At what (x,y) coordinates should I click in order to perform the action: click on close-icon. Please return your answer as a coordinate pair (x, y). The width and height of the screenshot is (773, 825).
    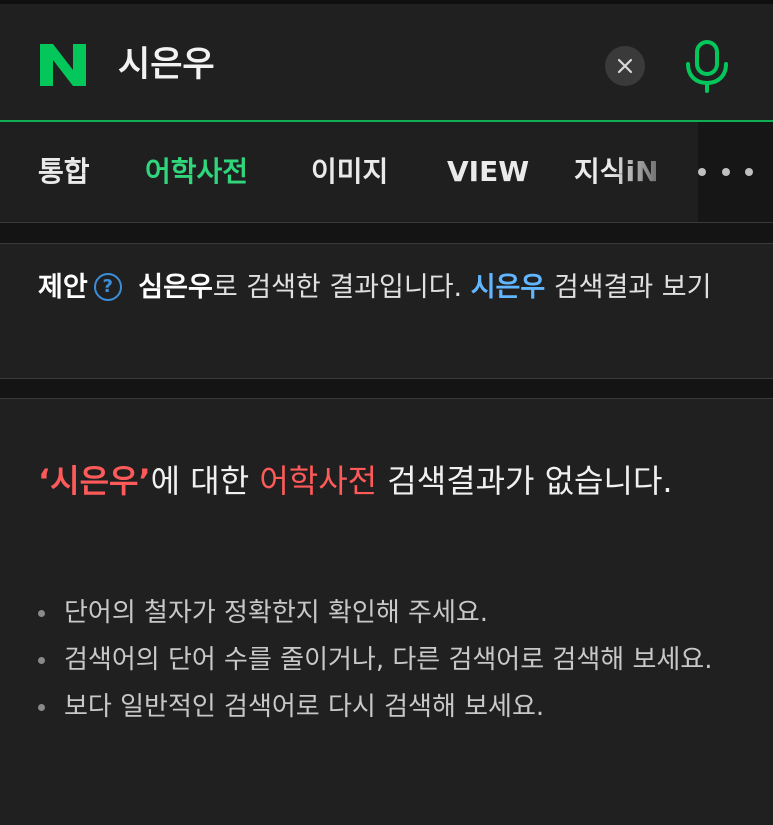
    Looking at the image, I should click on (625, 66).